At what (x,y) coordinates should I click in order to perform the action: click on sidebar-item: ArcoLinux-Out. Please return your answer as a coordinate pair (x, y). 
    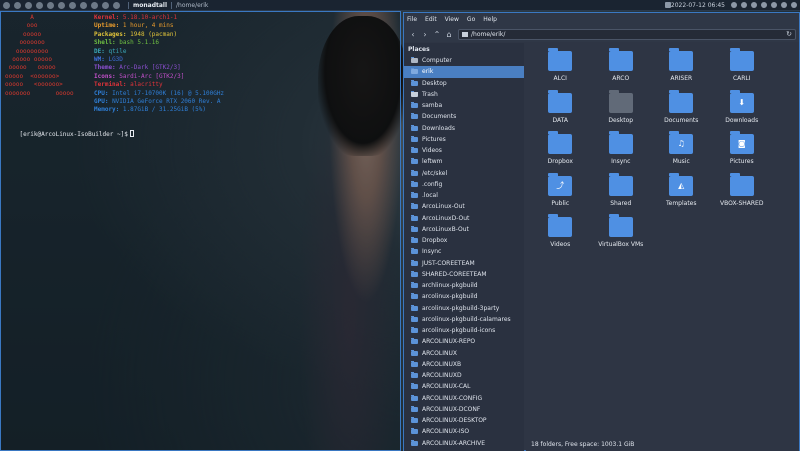
    Looking at the image, I should click on (464, 206).